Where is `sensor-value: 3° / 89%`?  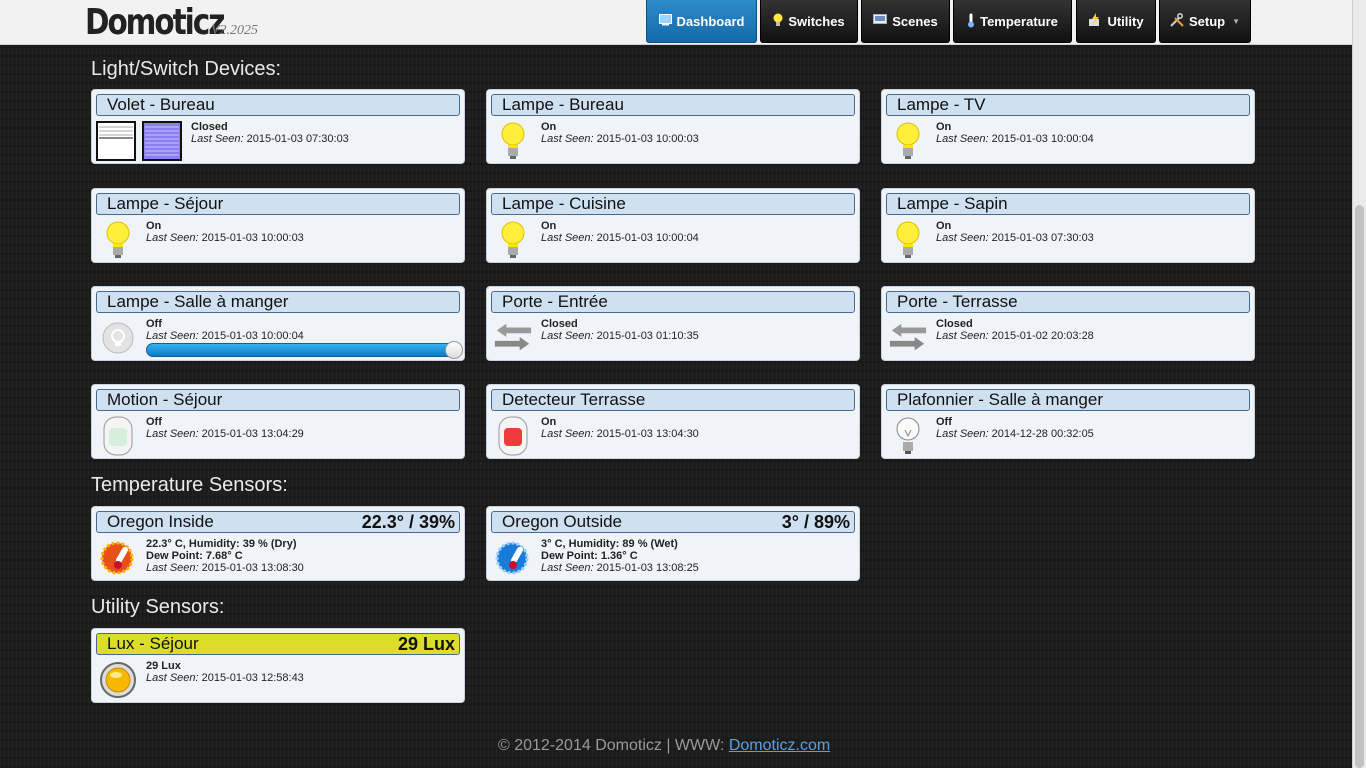 sensor-value: 3° / 89% is located at coordinates (815, 522).